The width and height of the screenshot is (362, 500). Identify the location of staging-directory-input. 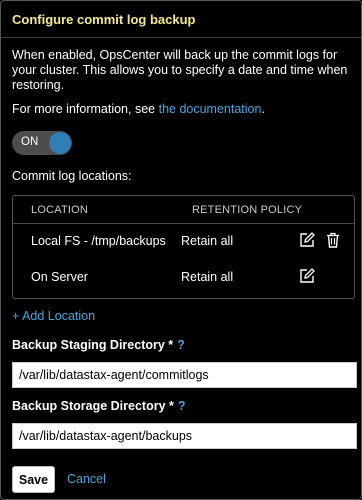
(184, 375).